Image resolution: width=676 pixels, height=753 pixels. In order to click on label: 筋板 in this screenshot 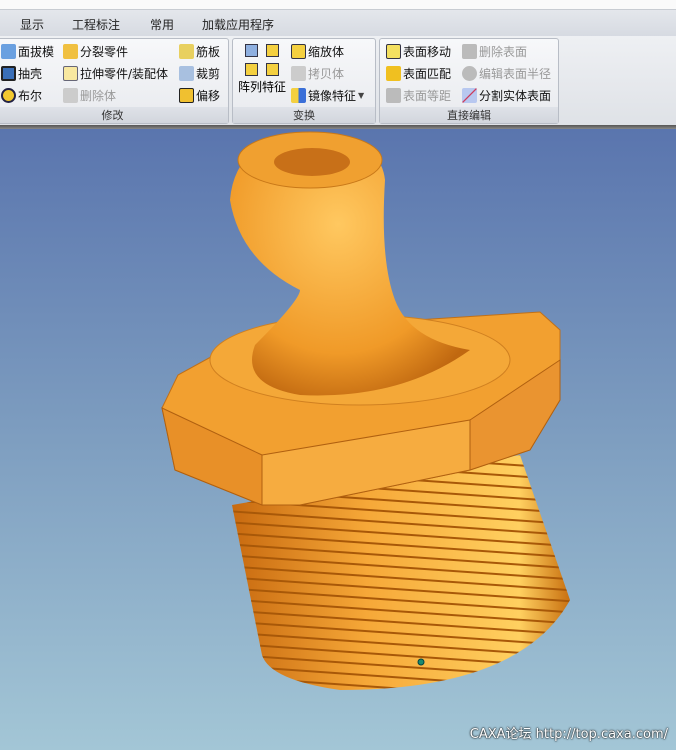, I will do `click(208, 51)`.